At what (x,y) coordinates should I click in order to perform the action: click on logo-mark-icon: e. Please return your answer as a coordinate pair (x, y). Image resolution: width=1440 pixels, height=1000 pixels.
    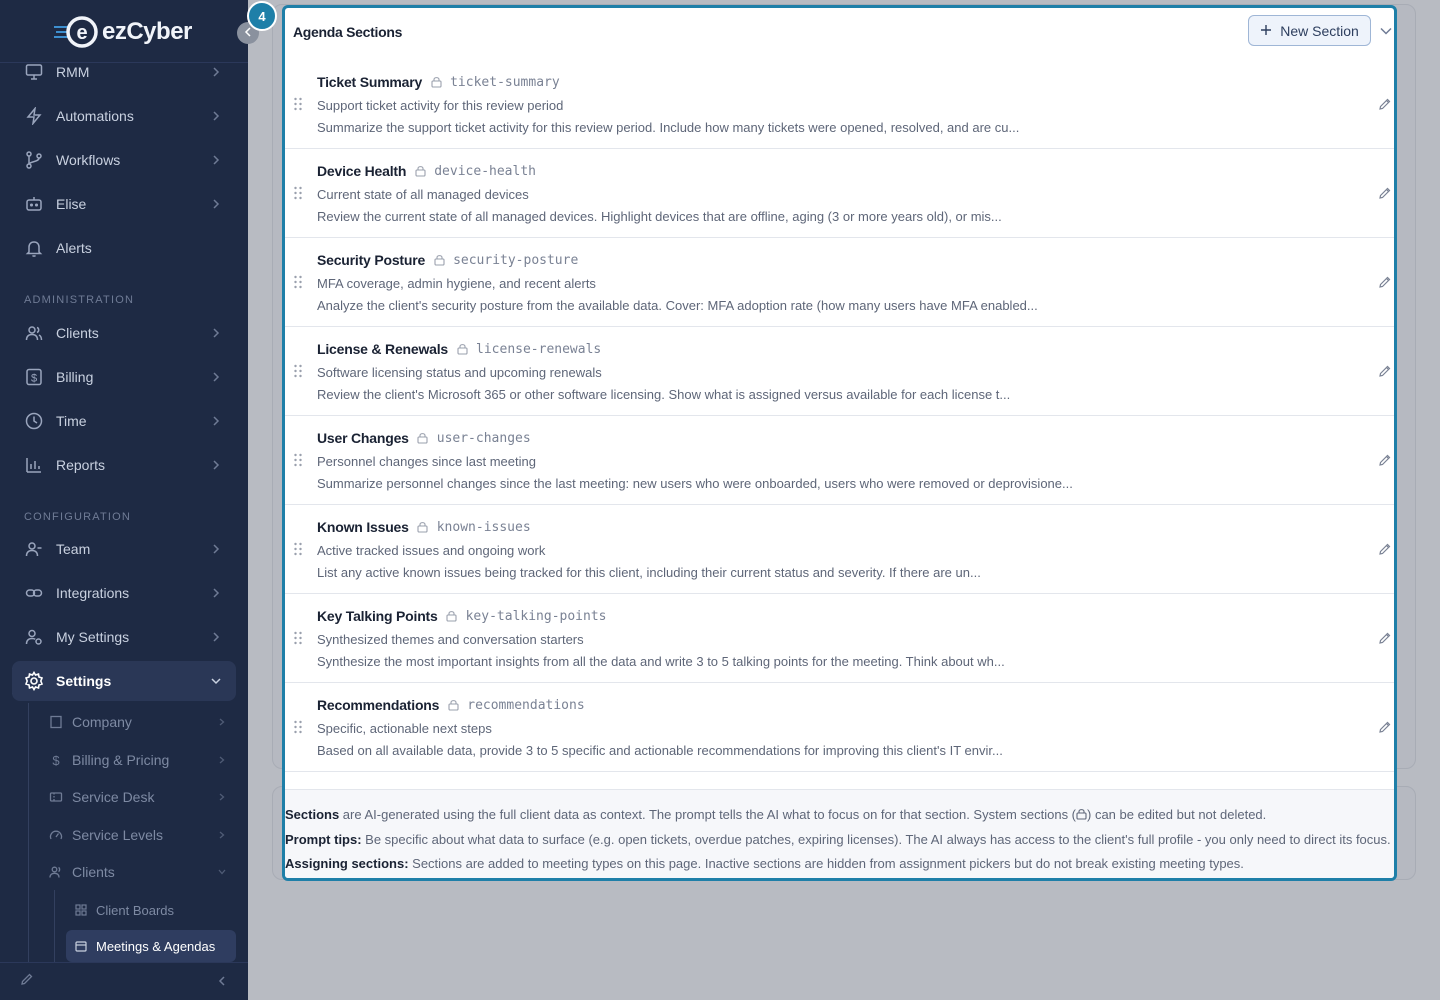
    Looking at the image, I should click on (76, 32).